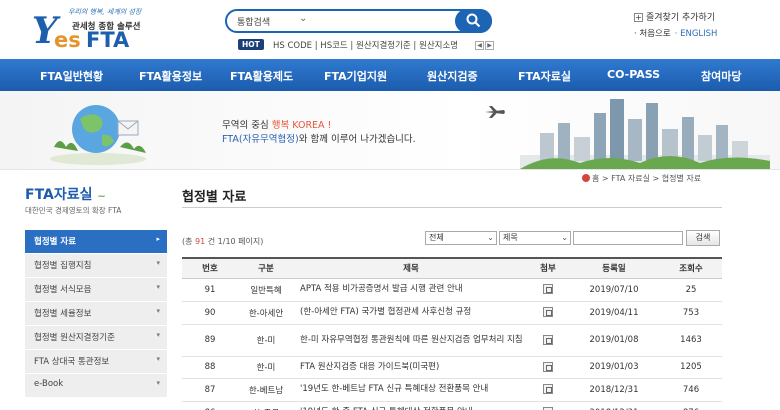 Image resolution: width=780 pixels, height=410 pixels. I want to click on cell-date: 2019/04/11, so click(614, 313).